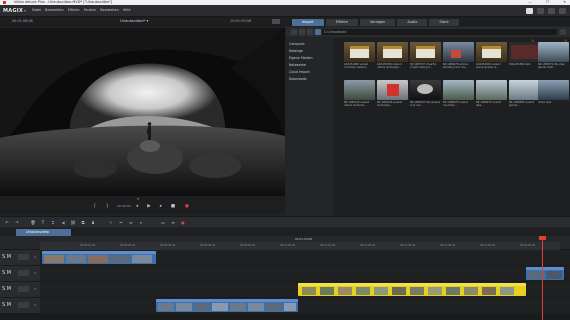 Image resolution: width=570 pixels, height=320 pixels. I want to click on path-field: C:\Urlaubsbild, so click(439, 32).